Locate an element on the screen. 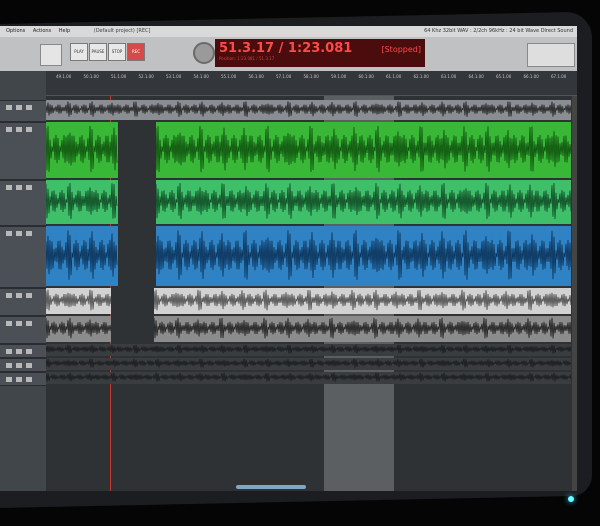 This screenshot has height=526, width=600. vertical-scrollbar is located at coordinates (574, 293).